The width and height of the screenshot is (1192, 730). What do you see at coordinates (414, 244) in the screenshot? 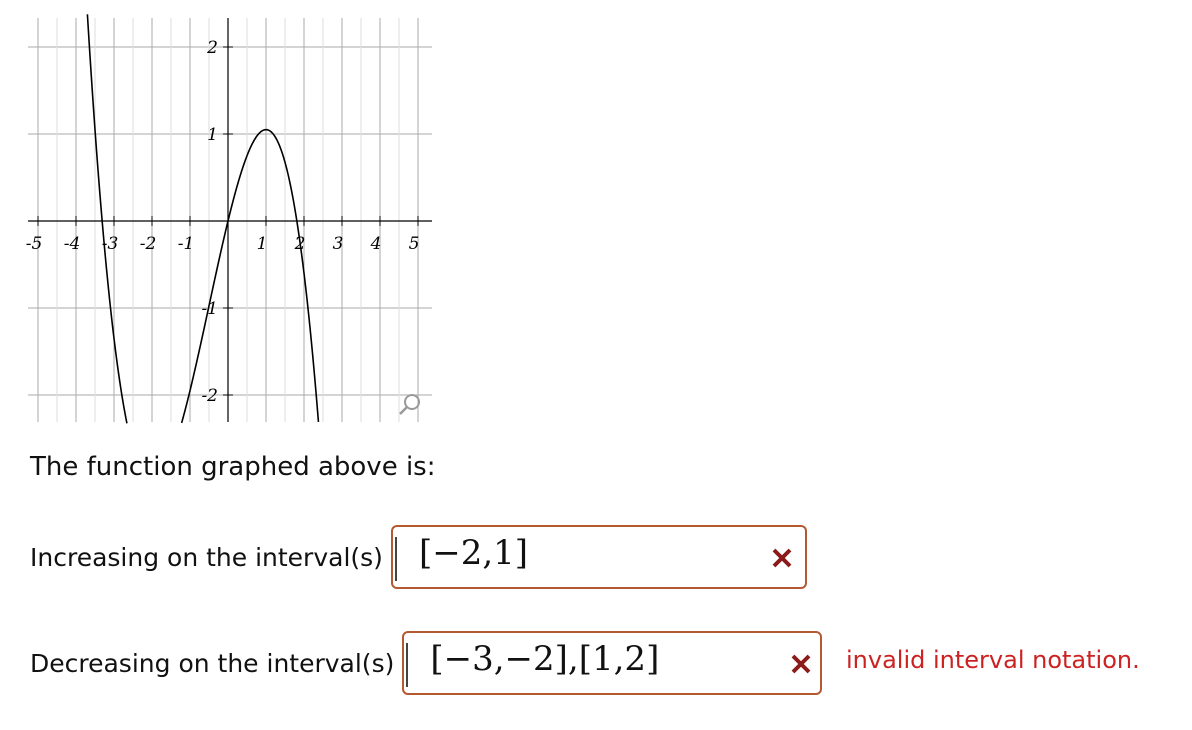
I see `x-tick-label: 5` at bounding box center [414, 244].